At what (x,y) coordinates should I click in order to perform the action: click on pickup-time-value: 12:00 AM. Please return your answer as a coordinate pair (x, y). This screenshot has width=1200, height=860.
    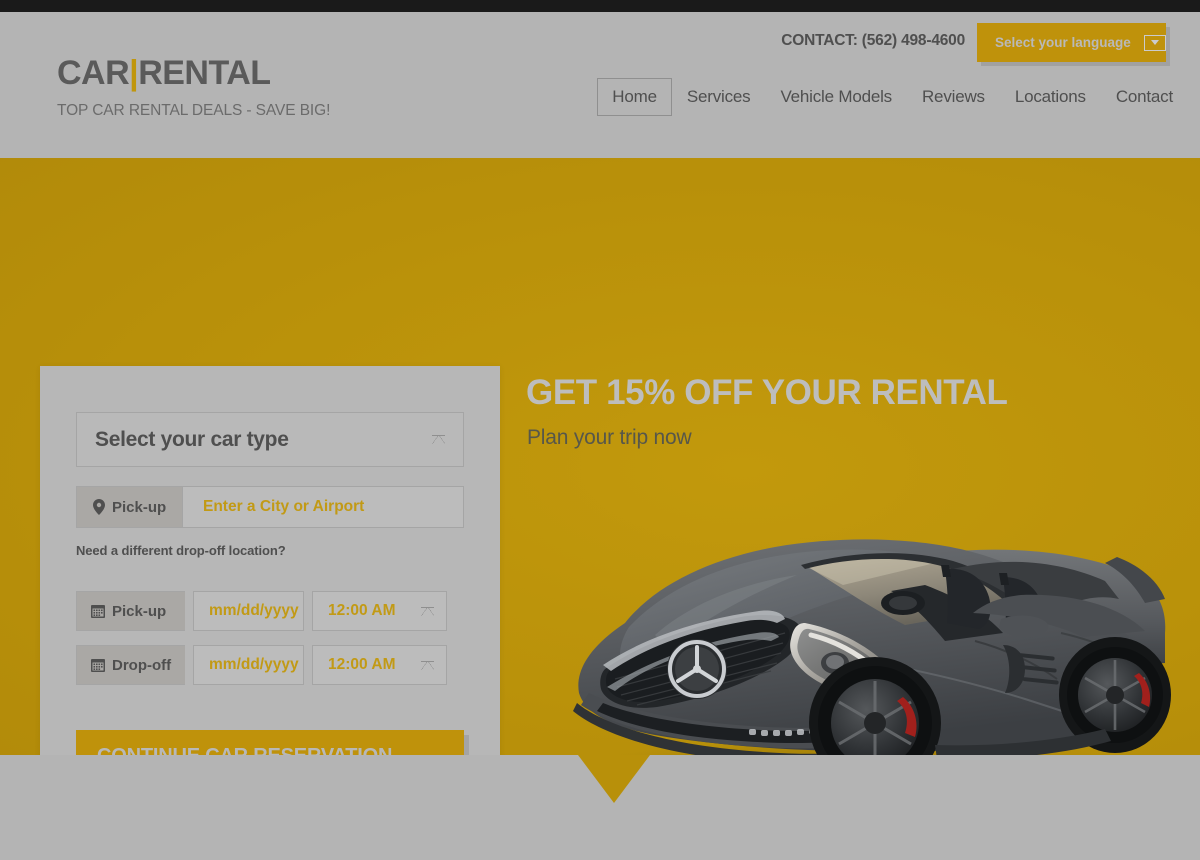
    Looking at the image, I should click on (362, 610).